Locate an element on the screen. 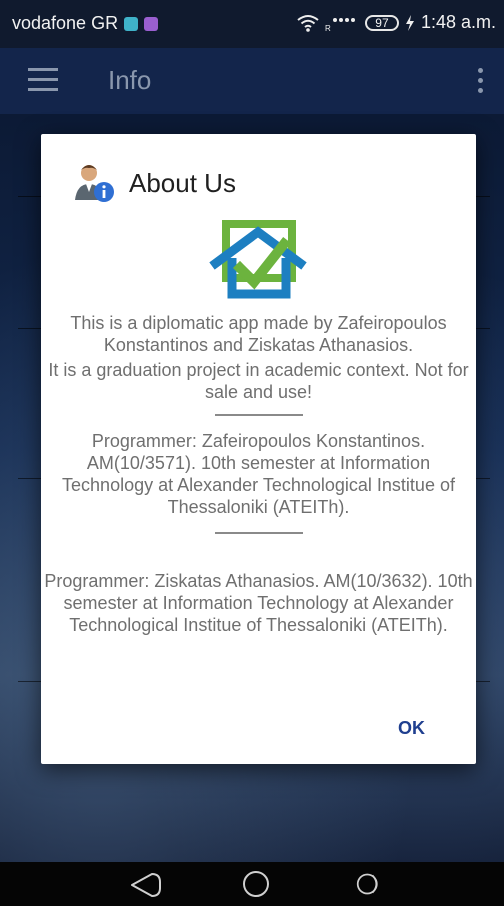 The width and height of the screenshot is (504, 906). status-bar: vodafone GR R 97 1:48 a.m. is located at coordinates (252, 24).